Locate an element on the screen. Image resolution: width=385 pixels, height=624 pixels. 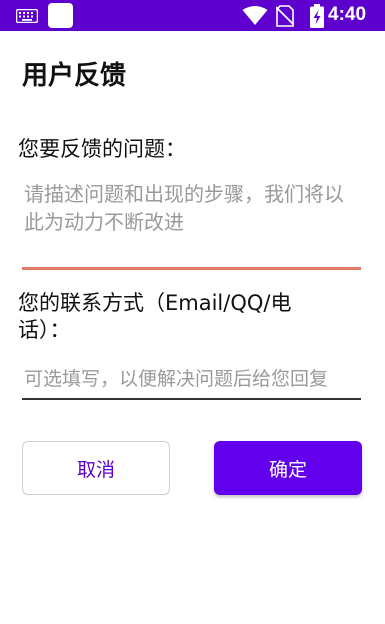
contact-label-line1: 您的联系方式（Email/QQ/电 is located at coordinates (155, 303).